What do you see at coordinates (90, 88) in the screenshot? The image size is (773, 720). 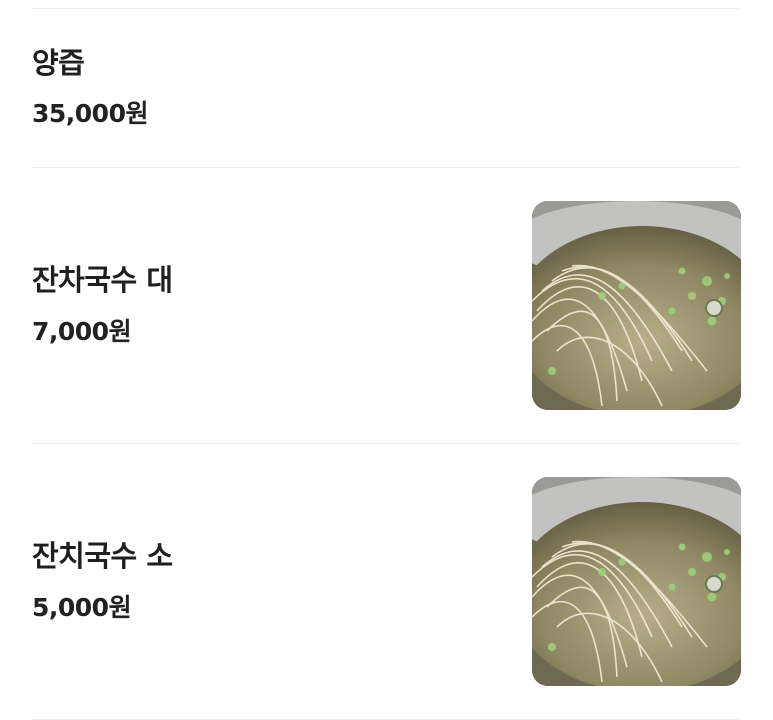 I see `menu-item-info: 양즙 35,000원` at bounding box center [90, 88].